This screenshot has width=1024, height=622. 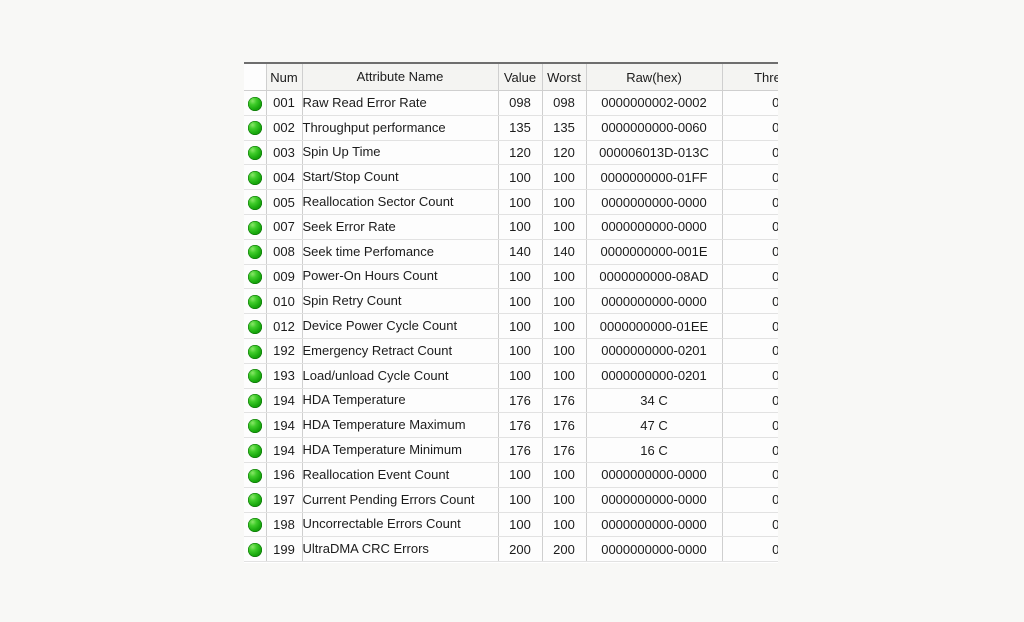 What do you see at coordinates (400, 277) in the screenshot?
I see `cell-attribute-name: Power-On Hours Count` at bounding box center [400, 277].